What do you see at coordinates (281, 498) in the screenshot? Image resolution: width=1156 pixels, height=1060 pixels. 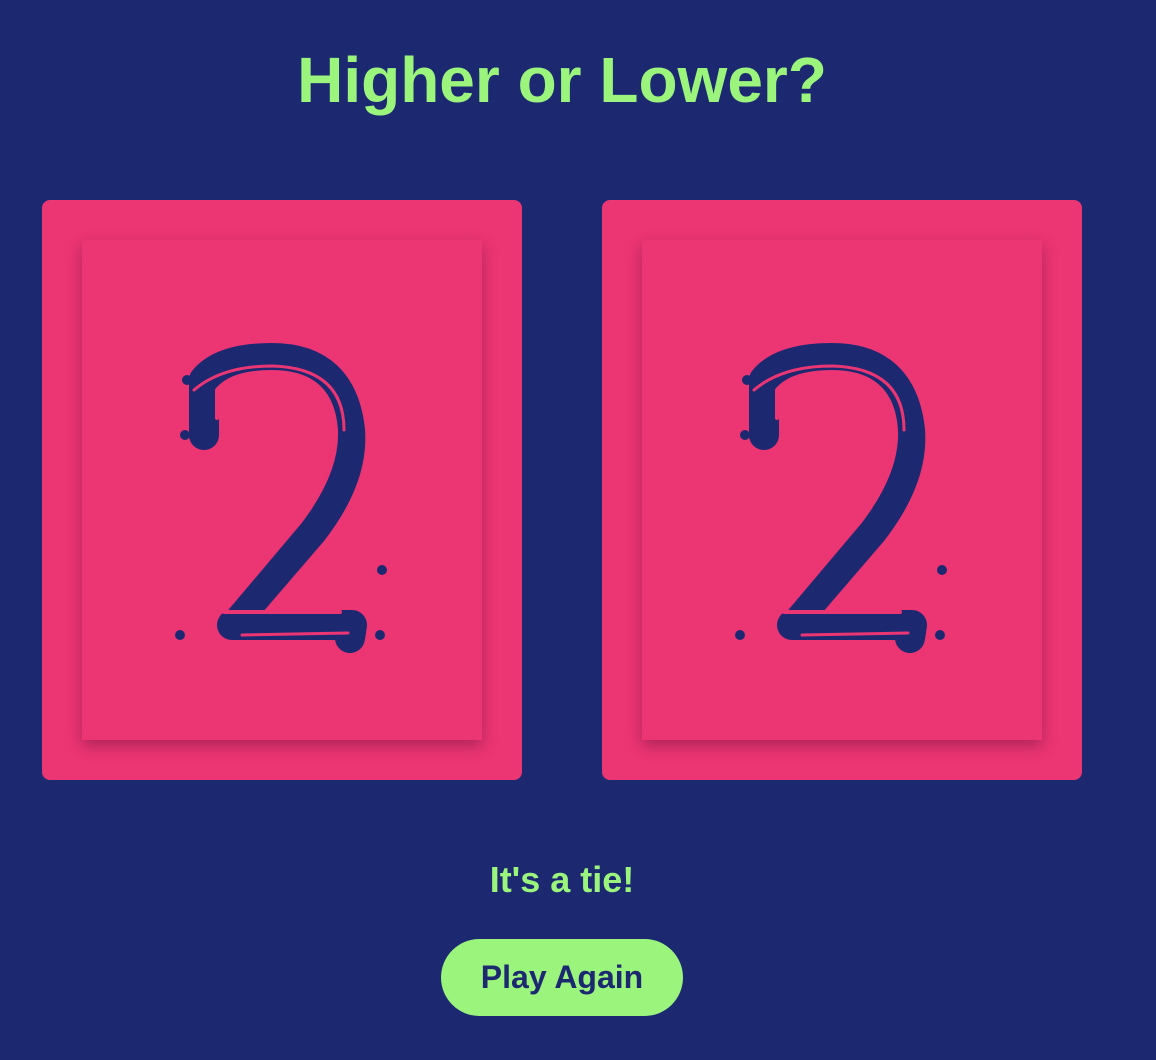 I see `digit-two-glyph-left` at bounding box center [281, 498].